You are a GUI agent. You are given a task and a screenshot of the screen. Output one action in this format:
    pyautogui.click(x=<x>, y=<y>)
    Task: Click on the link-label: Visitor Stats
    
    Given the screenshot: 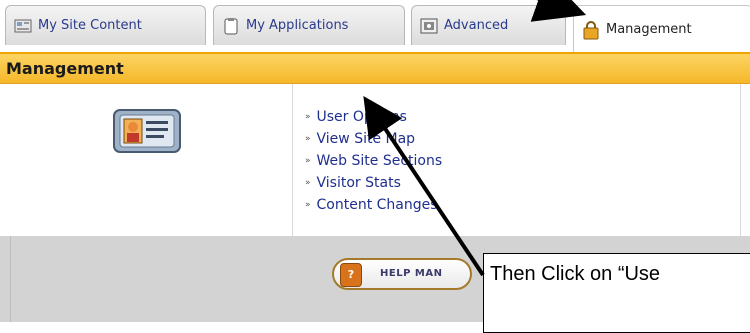 What is the action you would take?
    pyautogui.click(x=358, y=183)
    